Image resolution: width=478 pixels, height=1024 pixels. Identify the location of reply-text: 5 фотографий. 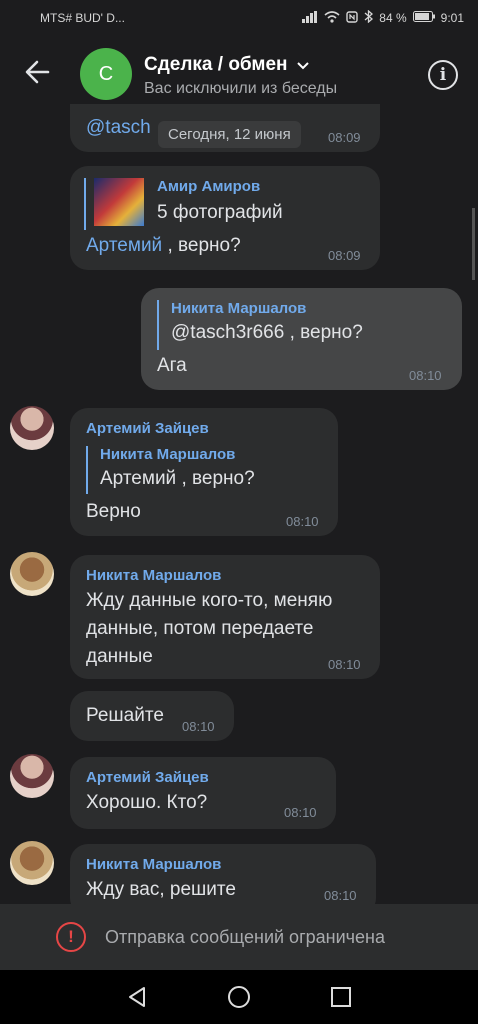
(220, 212).